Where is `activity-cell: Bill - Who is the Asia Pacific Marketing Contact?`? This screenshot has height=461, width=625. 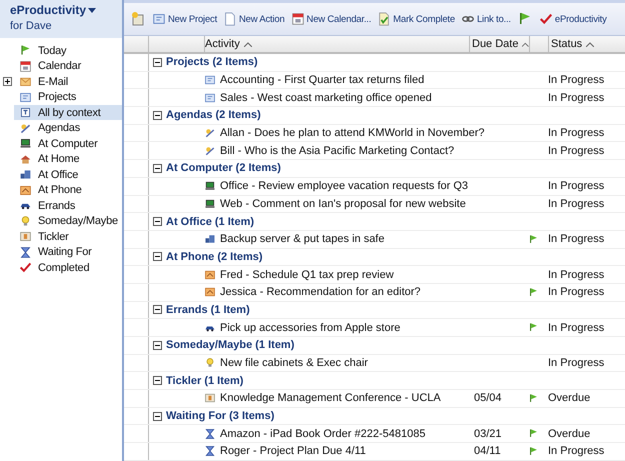 activity-cell: Bill - Who is the Asia Pacific Marketing Contact? is located at coordinates (337, 150).